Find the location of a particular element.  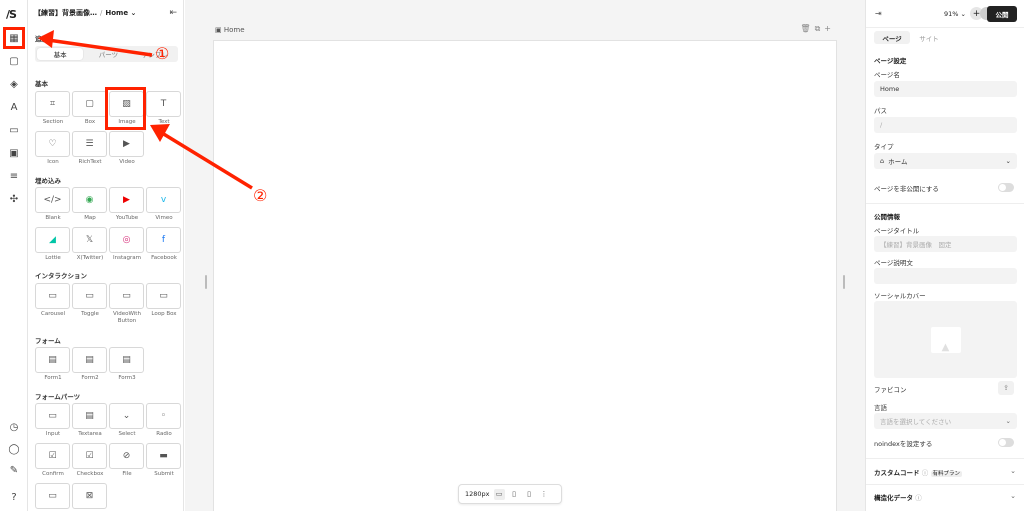

desktop-icon: ▭ is located at coordinates (499, 494).